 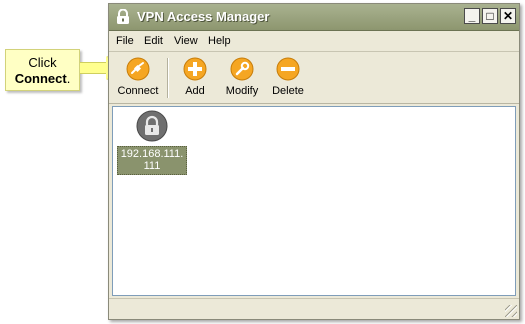 What do you see at coordinates (152, 160) in the screenshot?
I see `connection-label: 192.168.111.111` at bounding box center [152, 160].